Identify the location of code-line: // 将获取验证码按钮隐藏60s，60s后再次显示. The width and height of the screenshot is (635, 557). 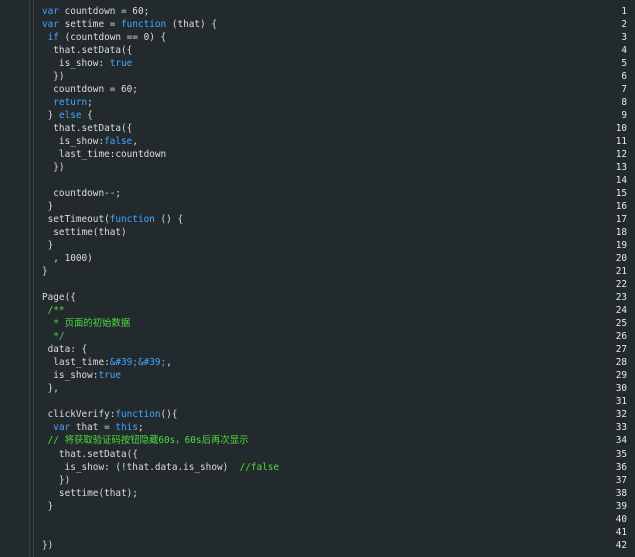
(145, 440).